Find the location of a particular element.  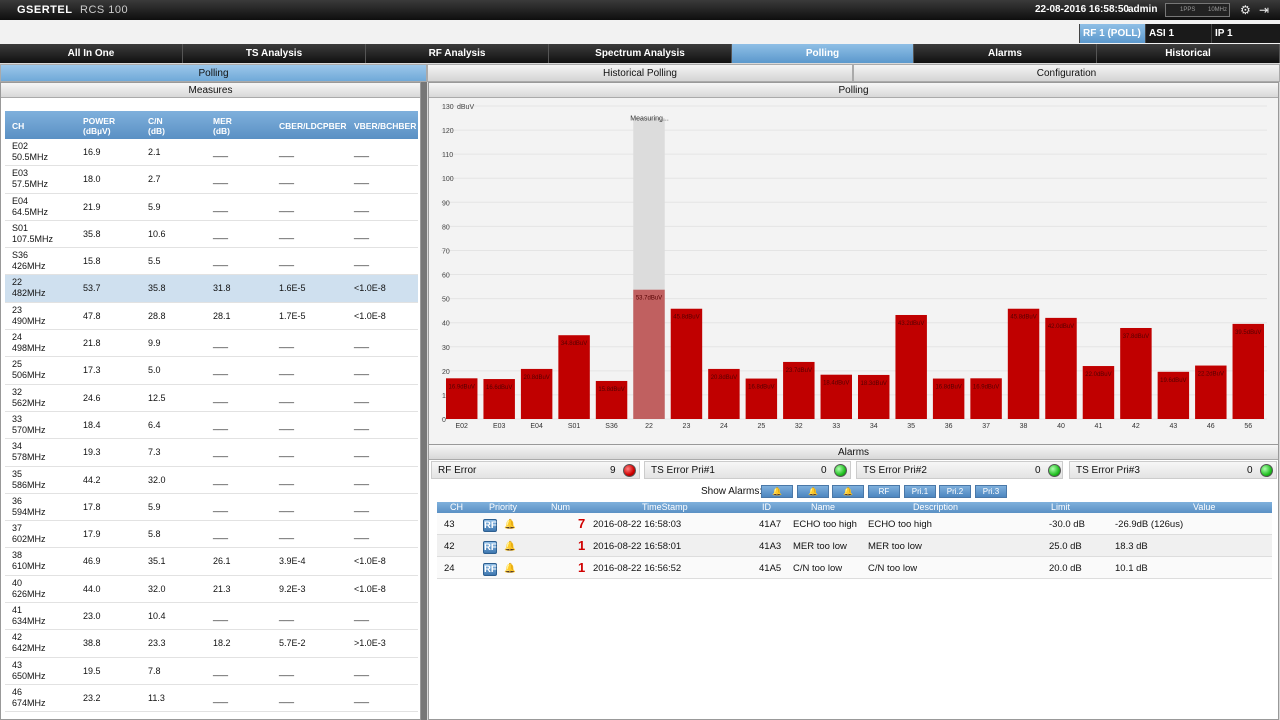

summary-ts-pri2: TS Error Pri#2 0 is located at coordinates (959, 470).